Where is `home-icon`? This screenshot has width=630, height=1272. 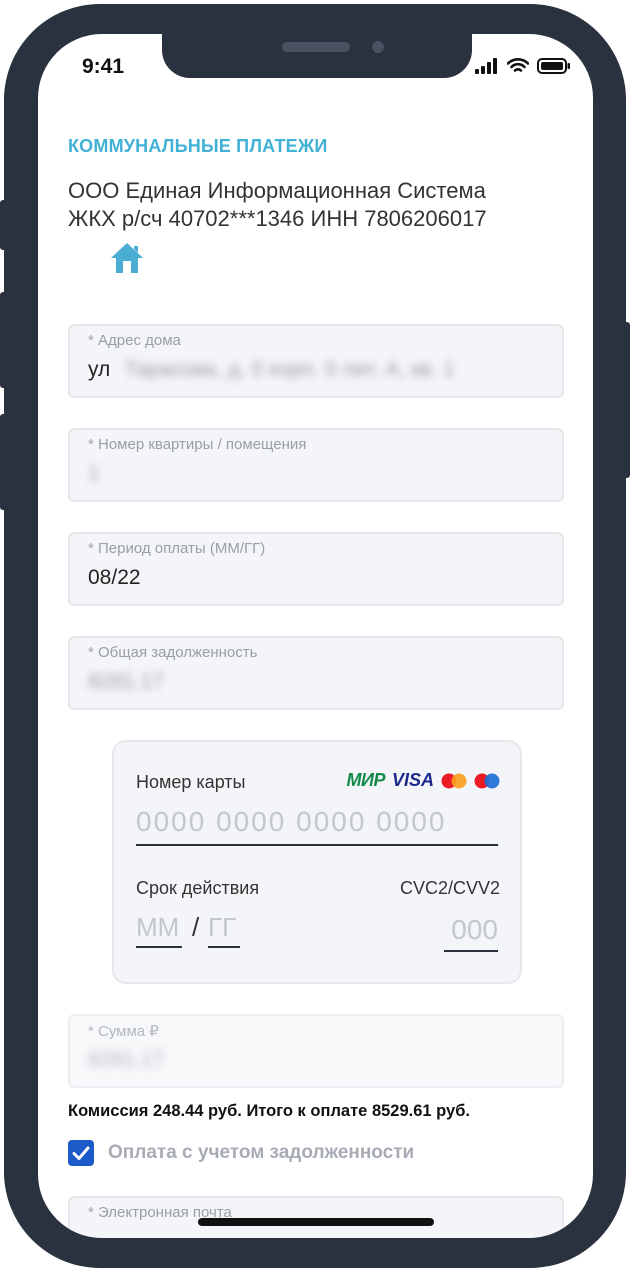 home-icon is located at coordinates (127, 258).